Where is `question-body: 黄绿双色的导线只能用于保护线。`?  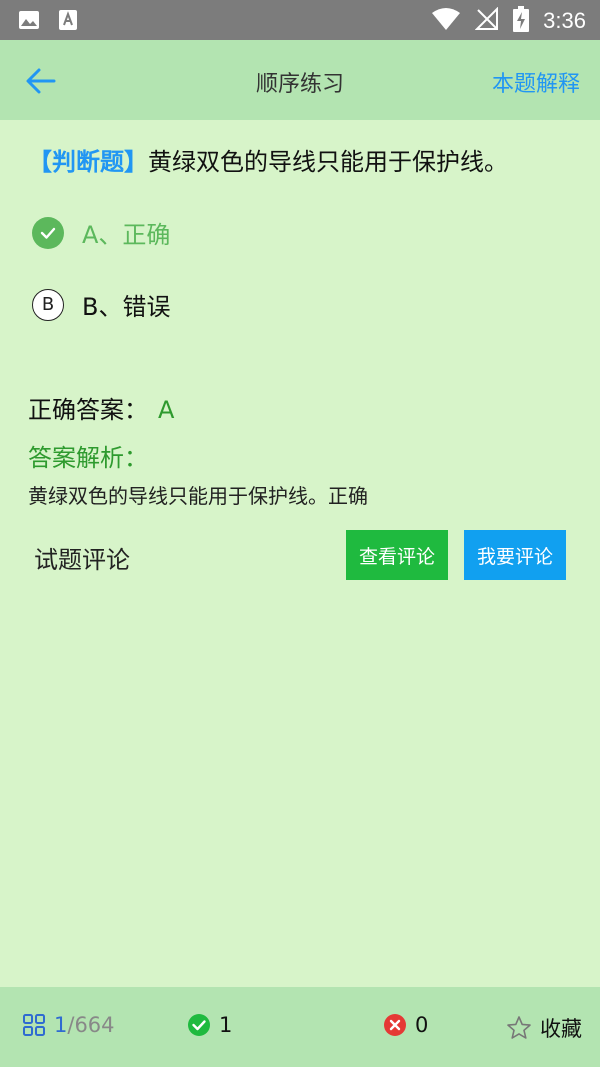
question-body: 黄绿双色的导线只能用于保护线。 is located at coordinates (328, 162).